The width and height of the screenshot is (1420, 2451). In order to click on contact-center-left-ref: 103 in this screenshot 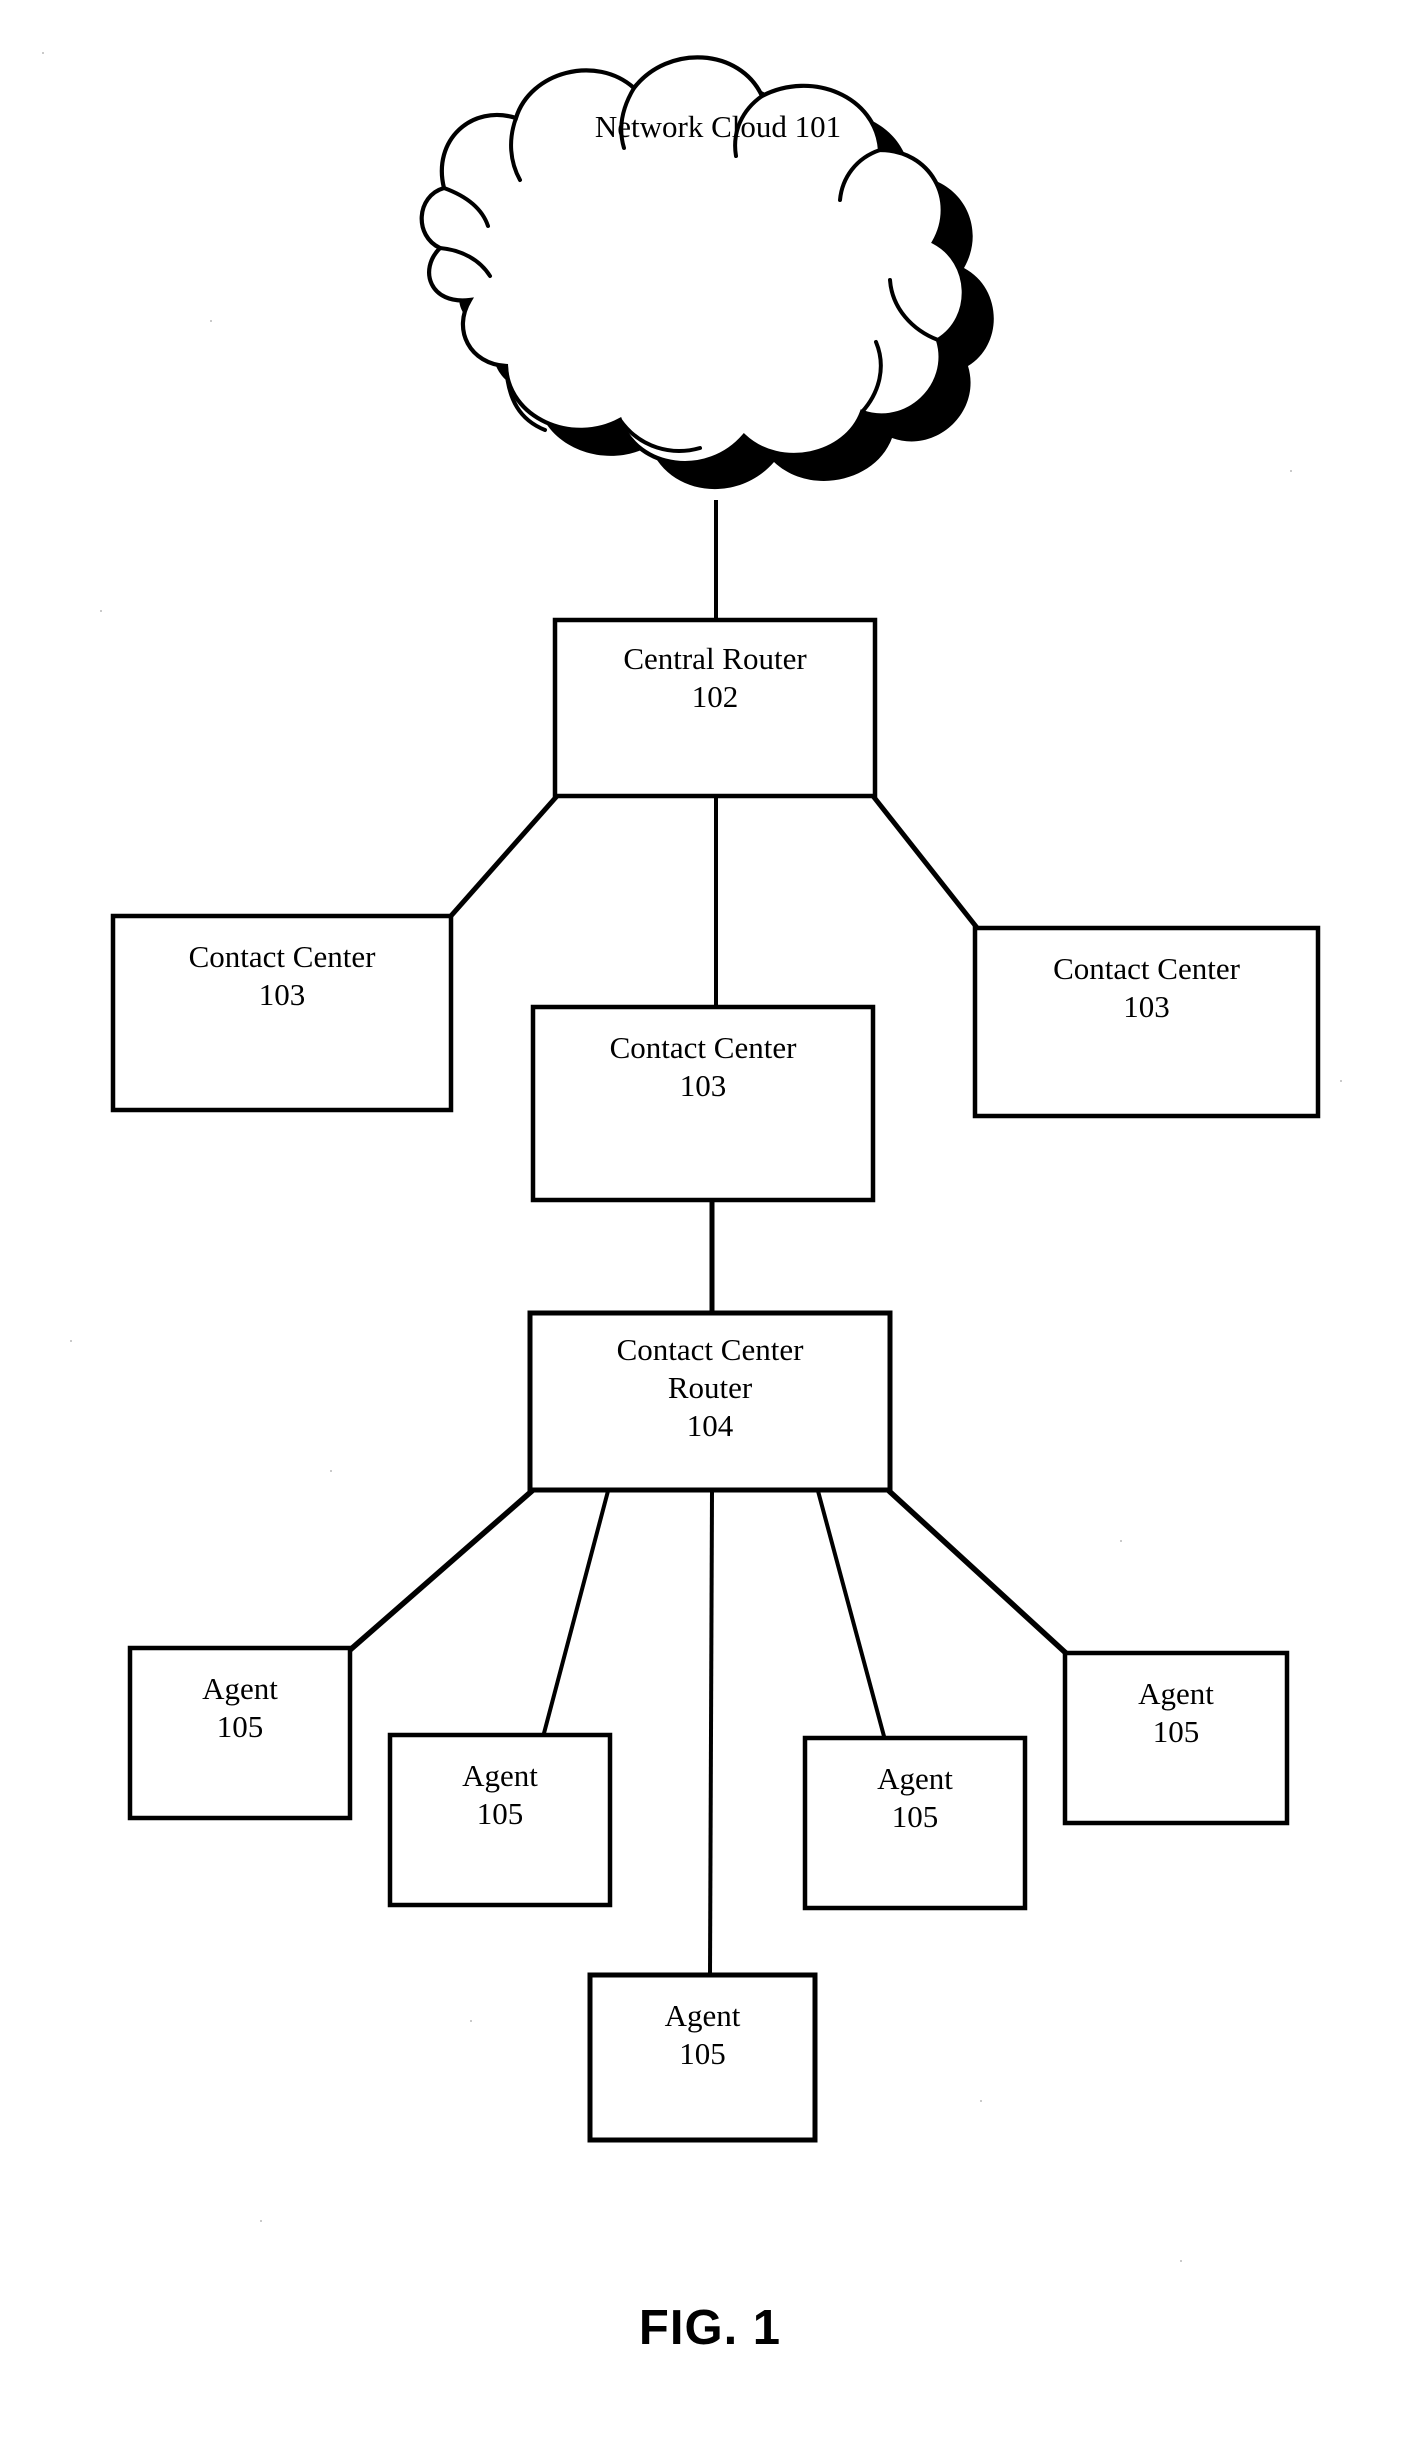, I will do `click(282, 994)`.